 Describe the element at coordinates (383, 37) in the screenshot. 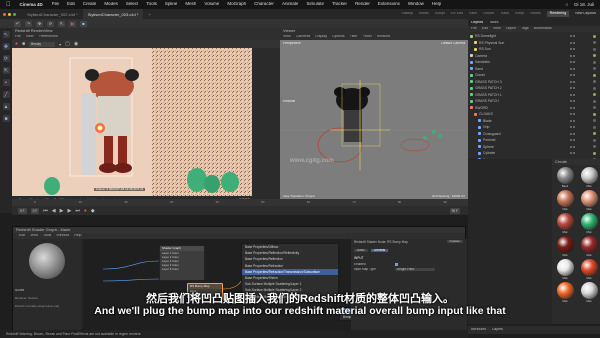

I see `menu-item: Redshift` at that location.